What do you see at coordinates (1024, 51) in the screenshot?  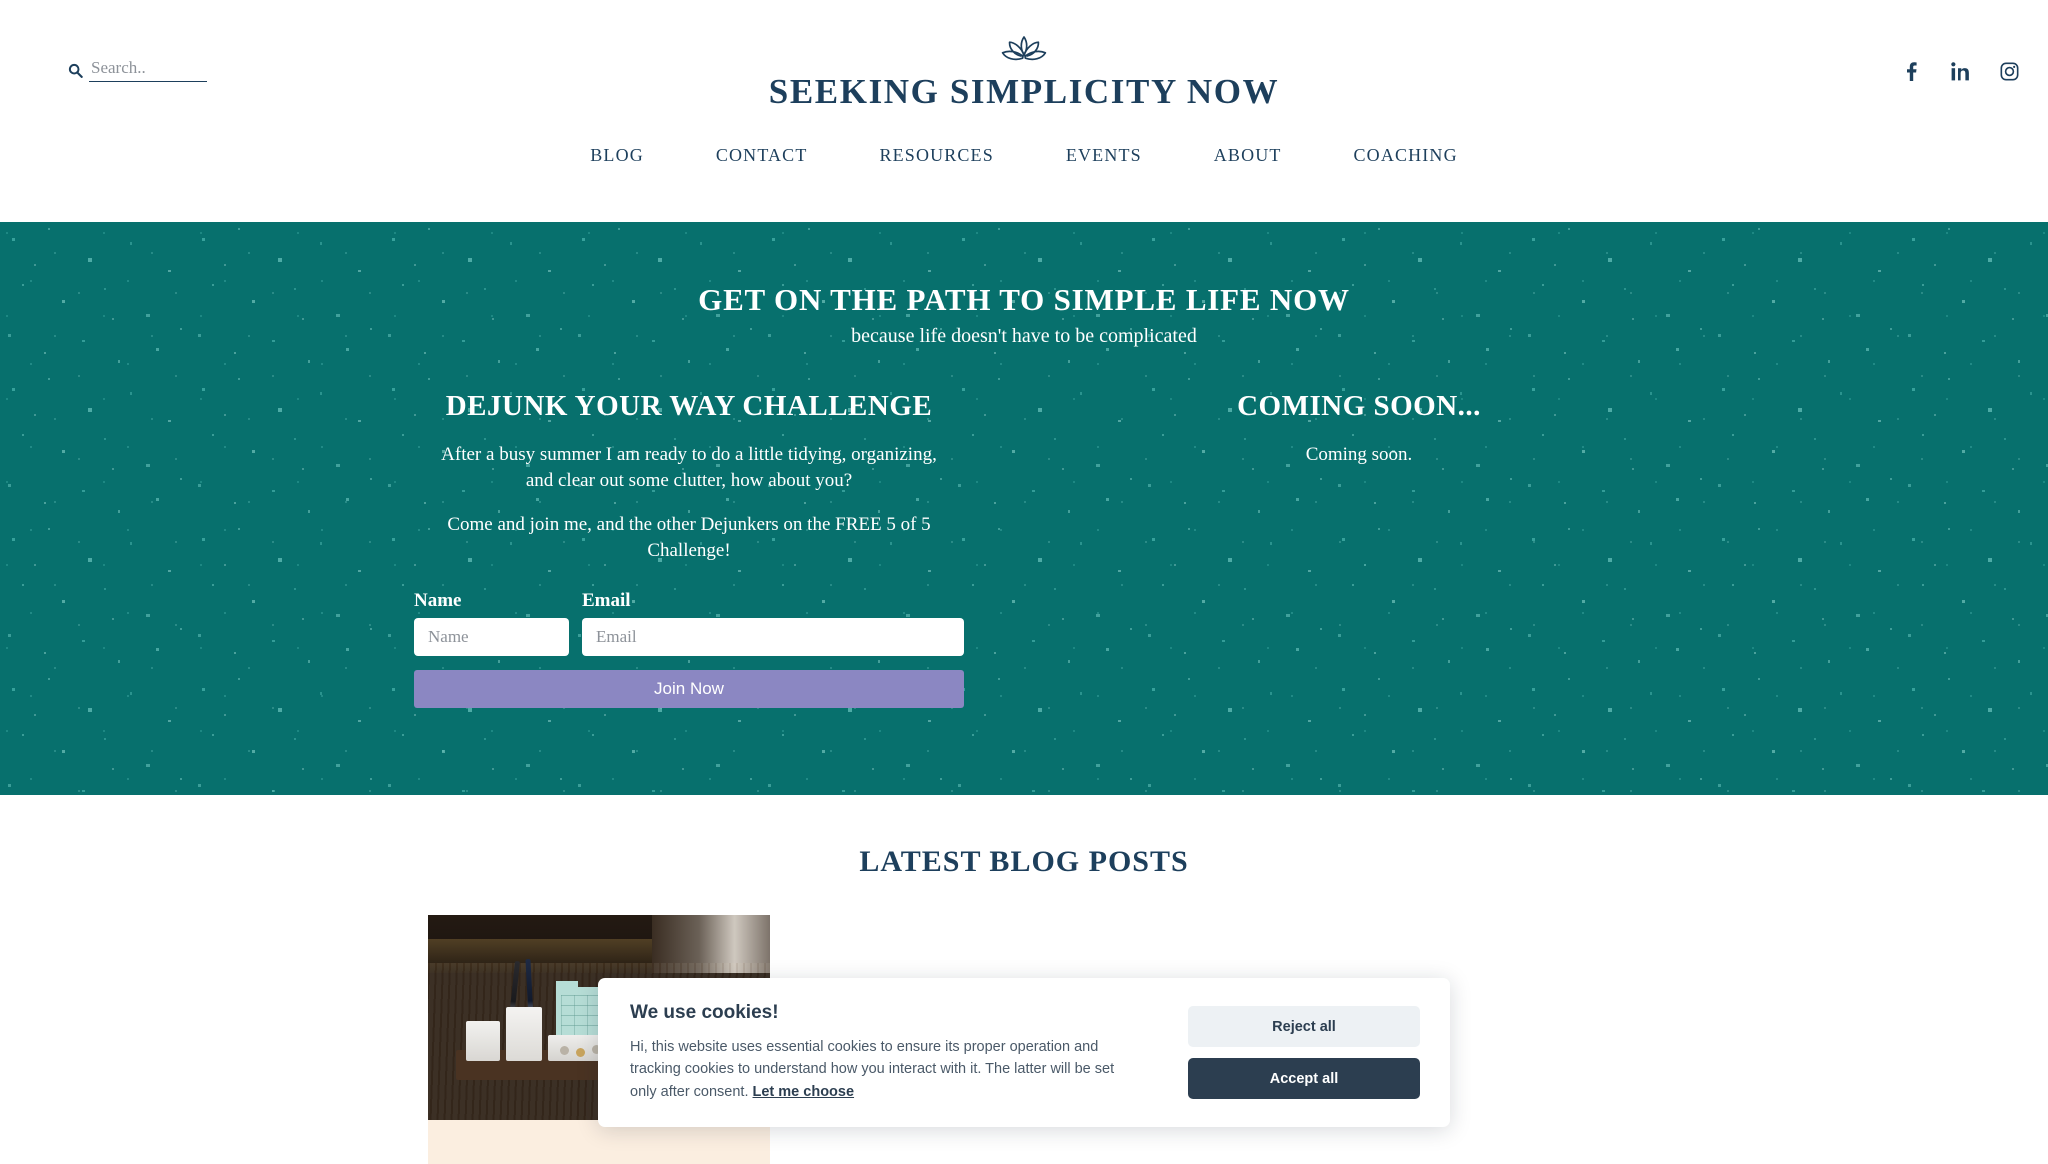 I see `lotus-flower-icon` at bounding box center [1024, 51].